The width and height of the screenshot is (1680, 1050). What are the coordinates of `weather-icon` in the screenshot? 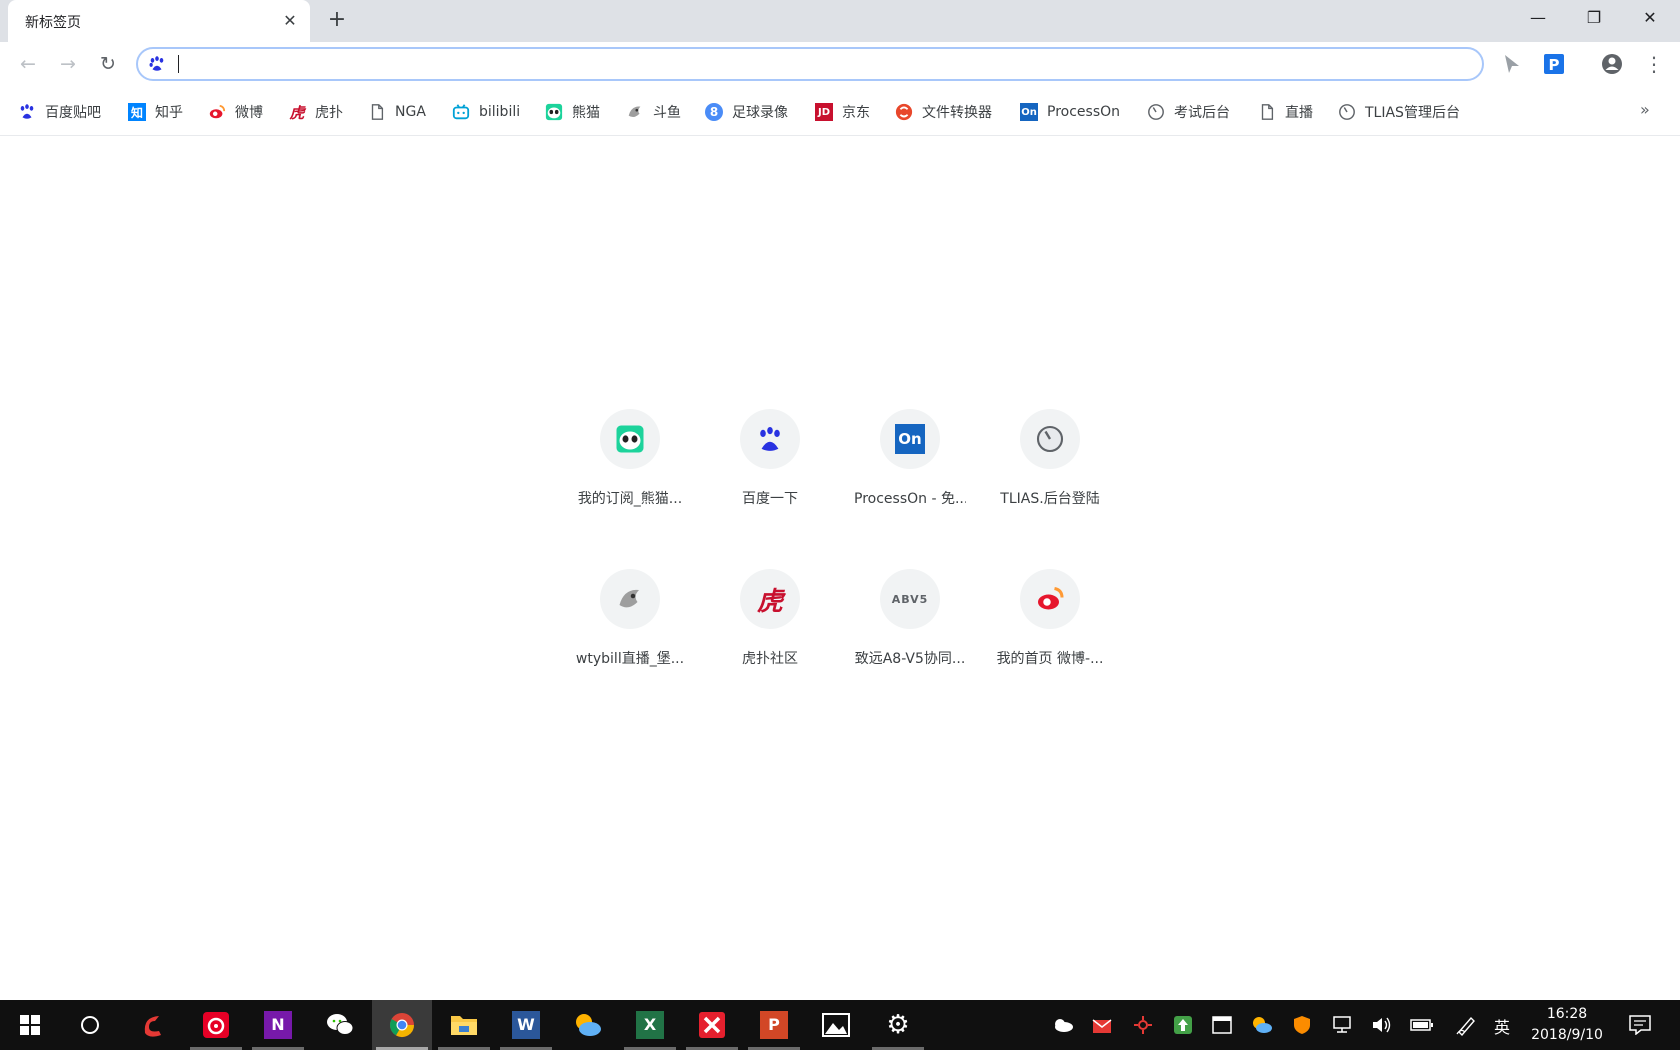 It's located at (588, 1025).